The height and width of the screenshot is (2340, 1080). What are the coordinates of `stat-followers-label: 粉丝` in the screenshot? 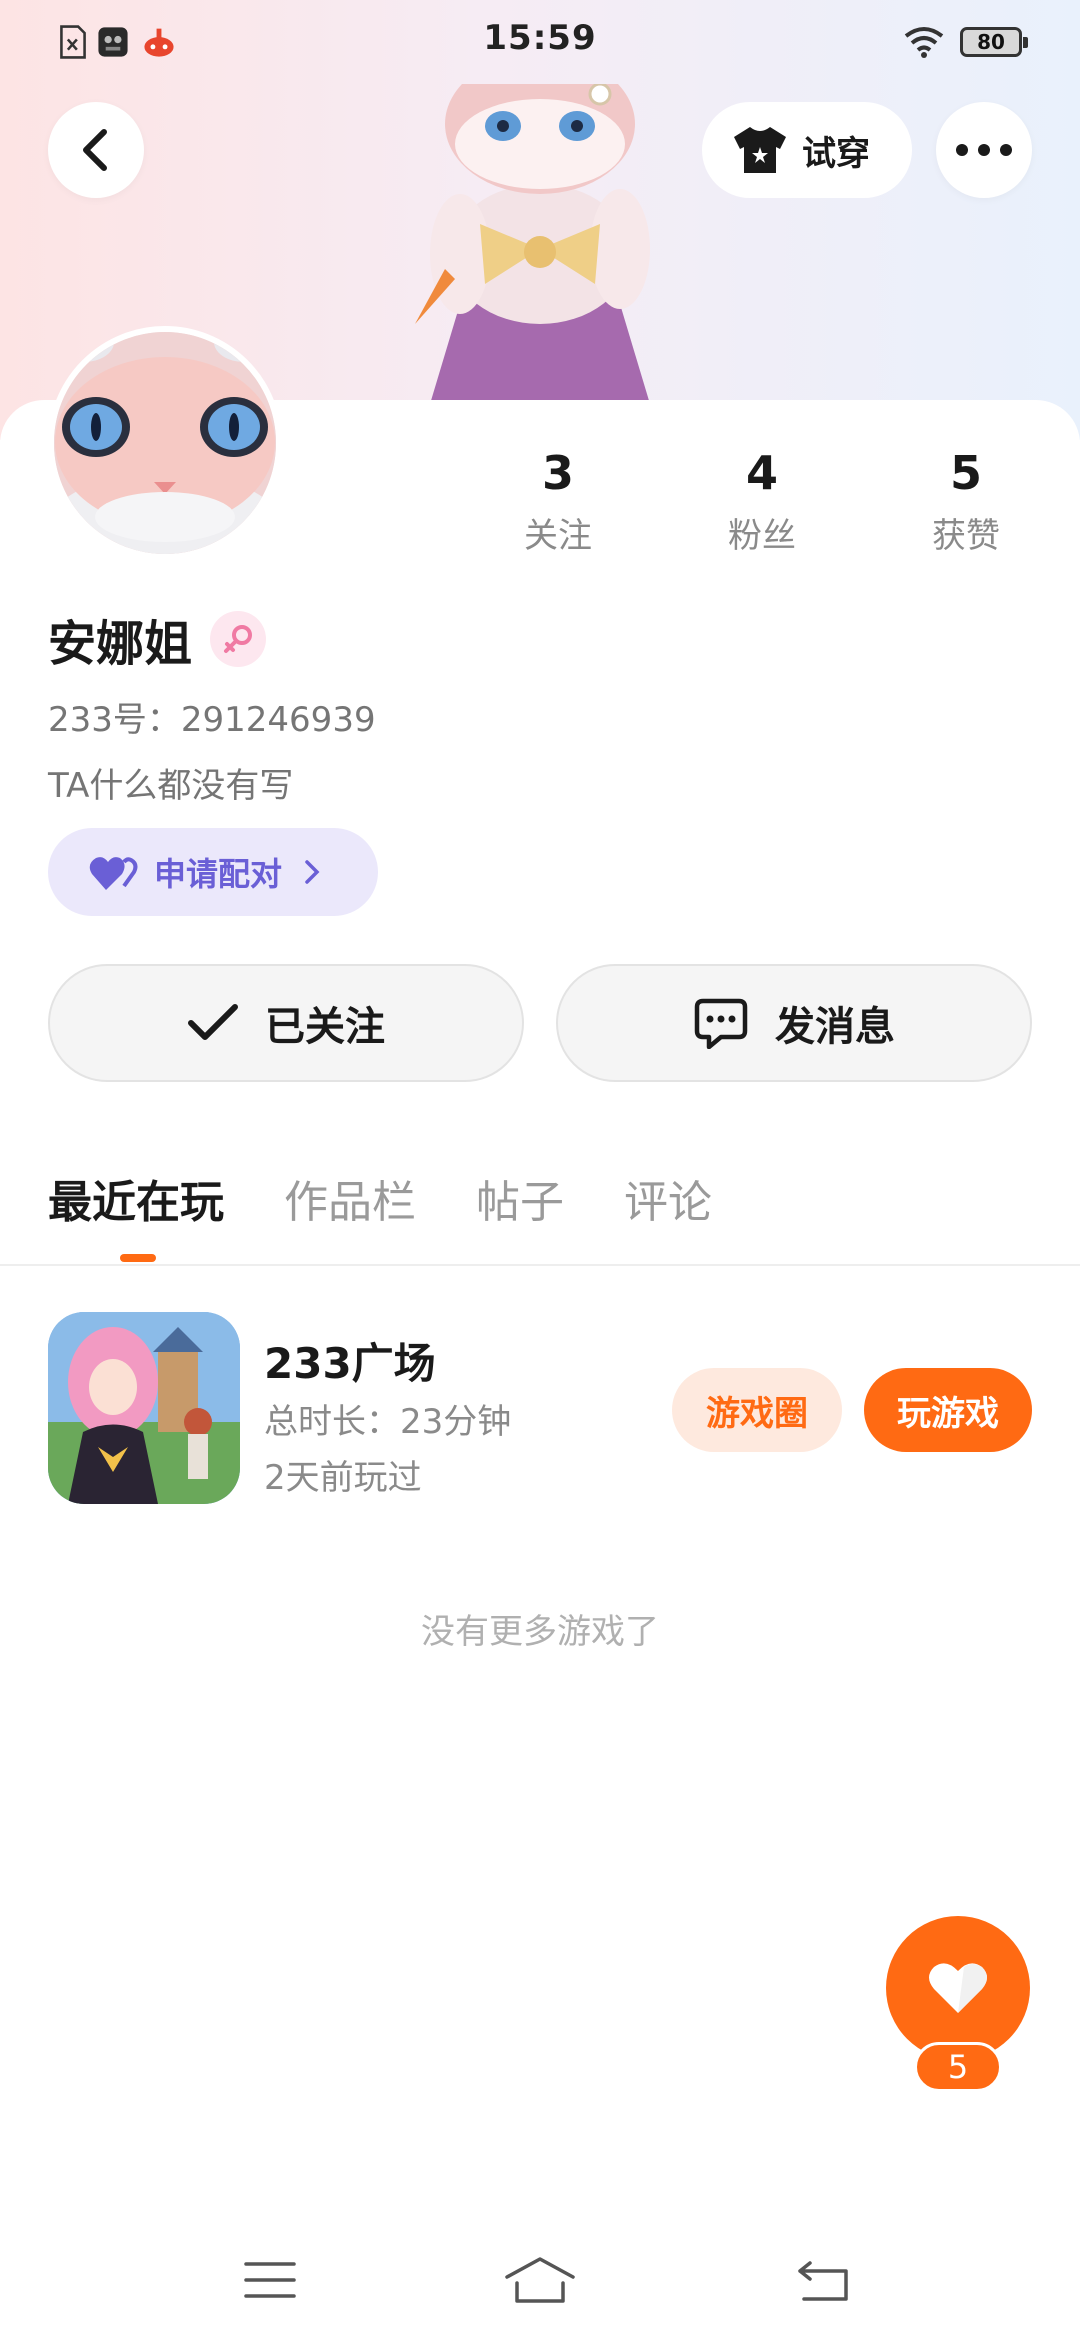 It's located at (762, 536).